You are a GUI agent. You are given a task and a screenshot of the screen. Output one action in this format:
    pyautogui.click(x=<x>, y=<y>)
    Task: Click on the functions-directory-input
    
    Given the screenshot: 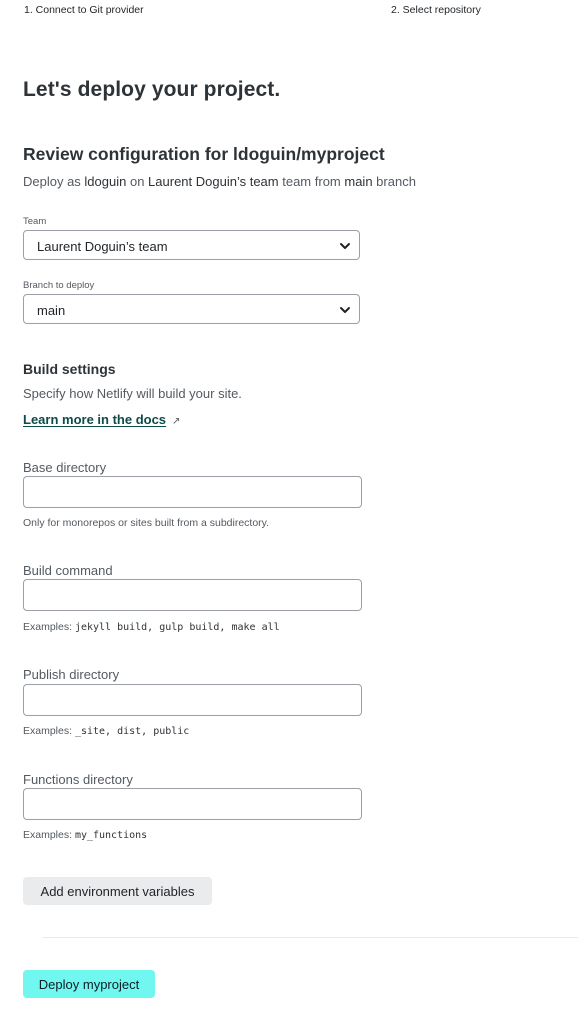 What is the action you would take?
    pyautogui.click(x=192, y=804)
    